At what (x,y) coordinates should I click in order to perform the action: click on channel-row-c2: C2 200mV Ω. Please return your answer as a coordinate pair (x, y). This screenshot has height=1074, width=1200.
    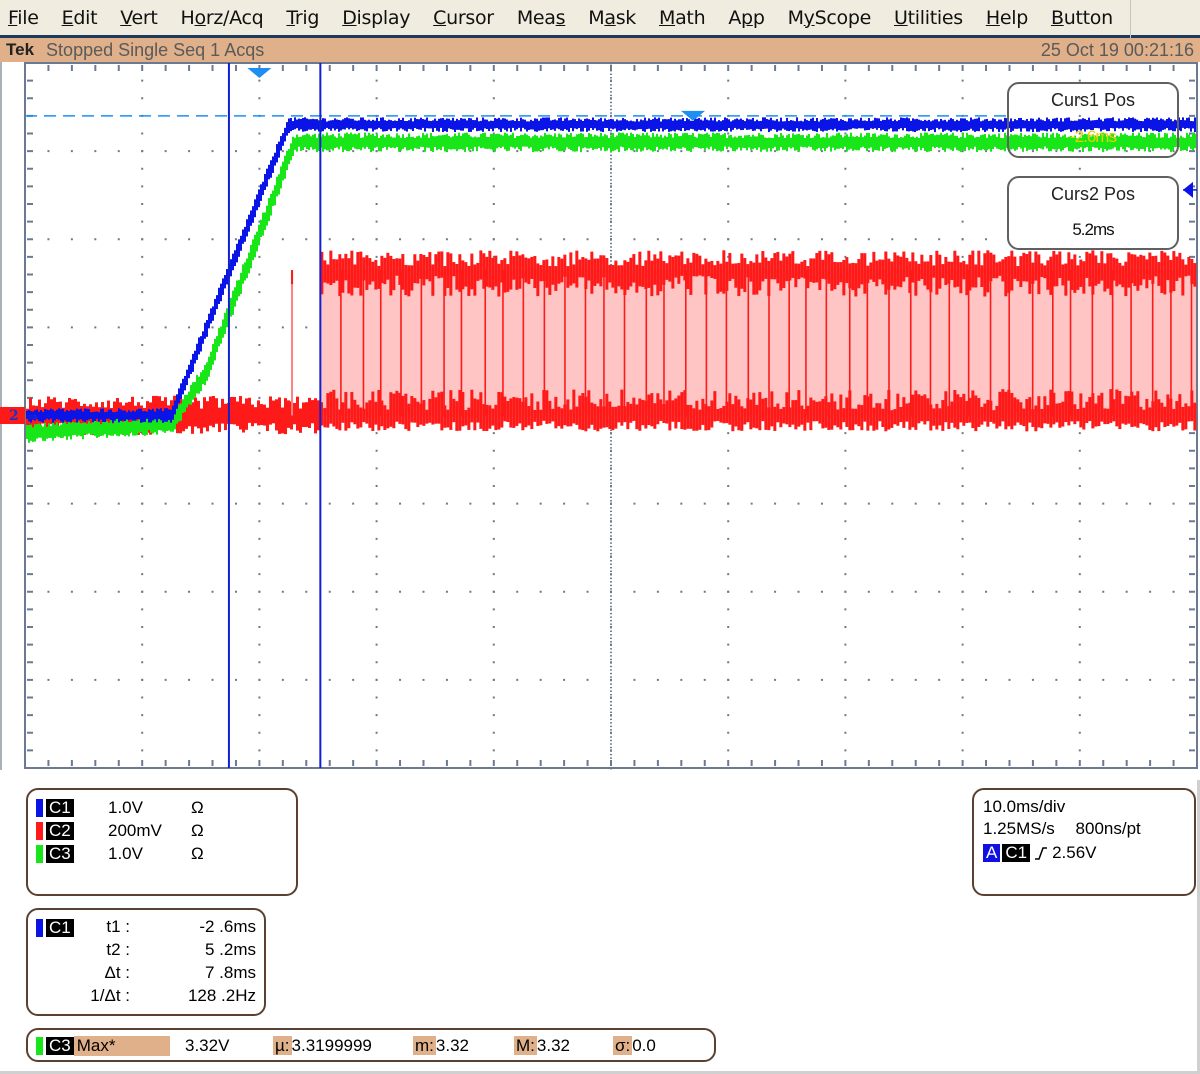
    Looking at the image, I should click on (120, 831).